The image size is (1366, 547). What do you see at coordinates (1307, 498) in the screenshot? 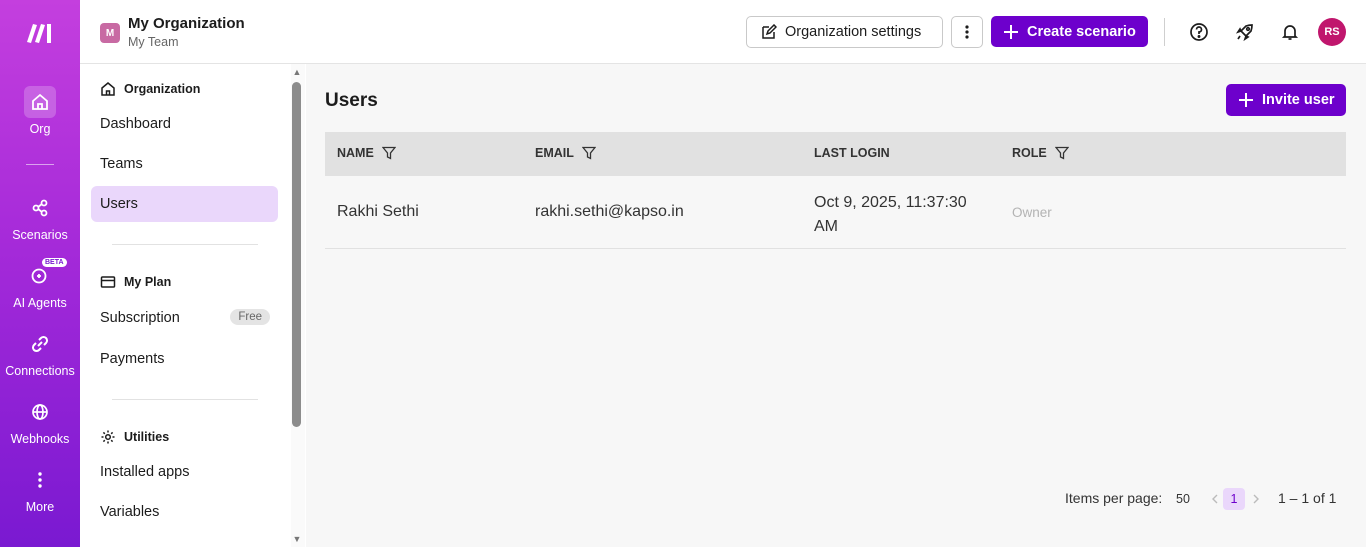
I see `pagination-range: 1 – 1 of 1` at bounding box center [1307, 498].